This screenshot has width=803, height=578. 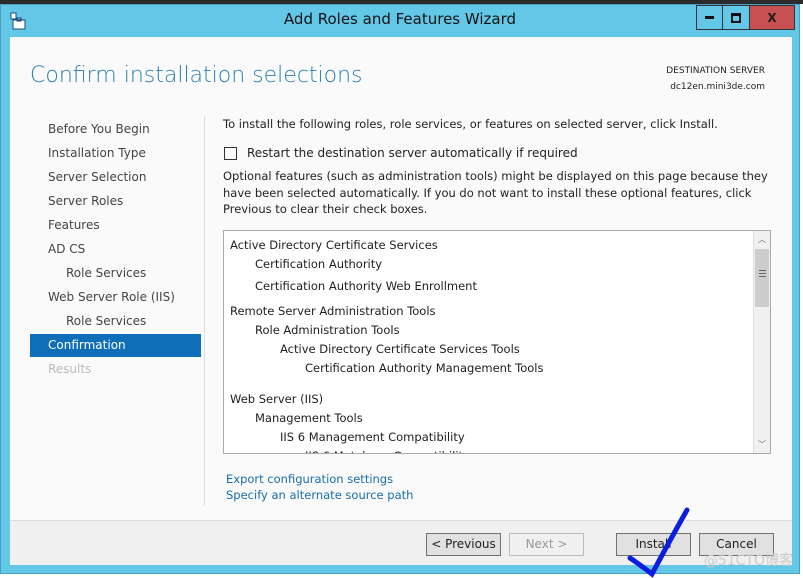 I want to click on next-button: Next >, so click(x=546, y=544).